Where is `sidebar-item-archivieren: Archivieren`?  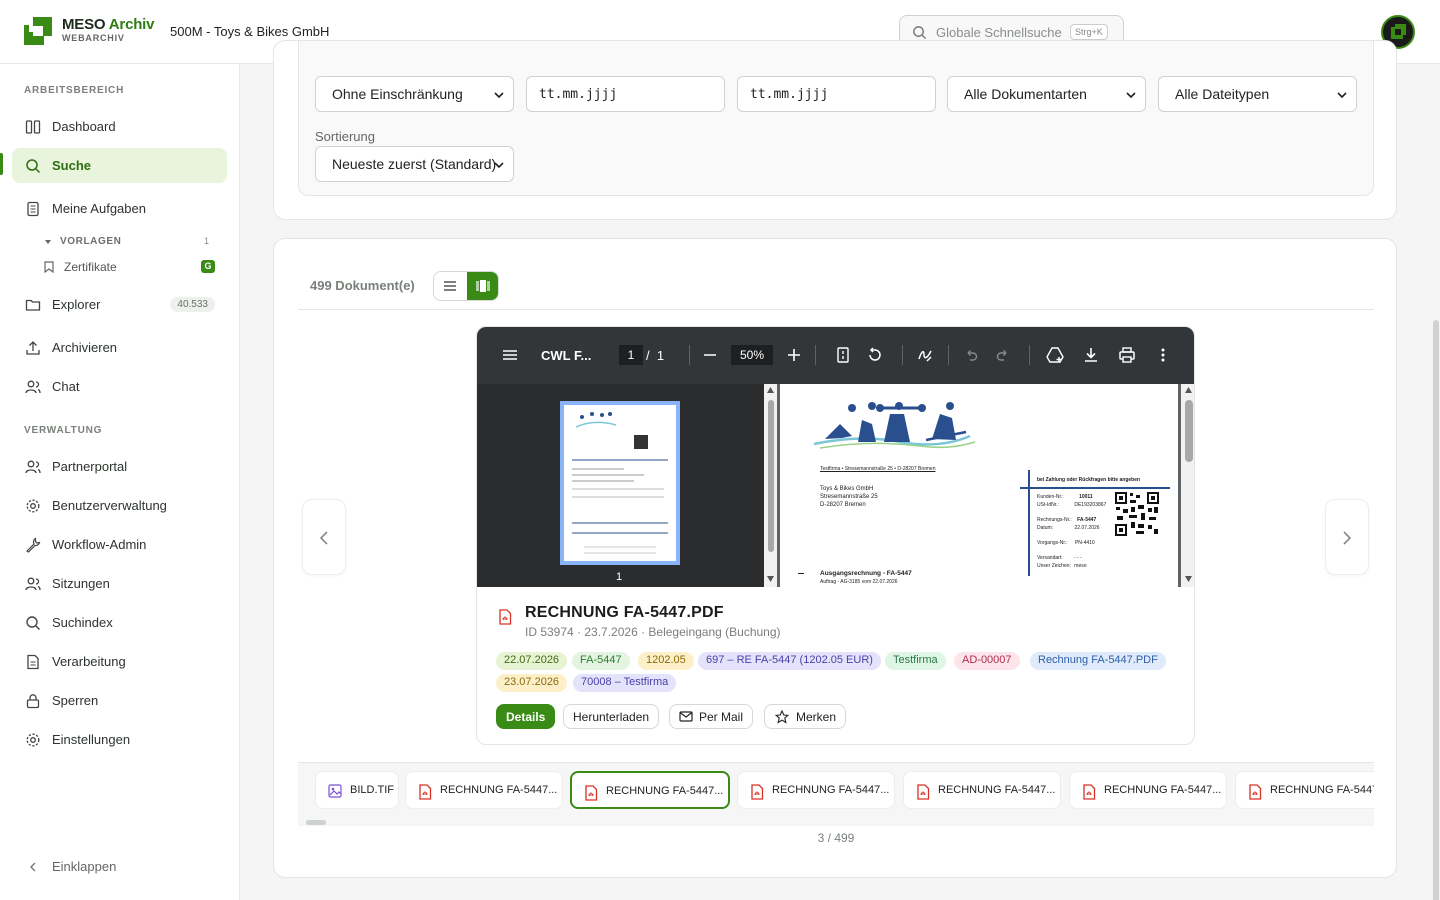 sidebar-item-archivieren: Archivieren is located at coordinates (119, 347).